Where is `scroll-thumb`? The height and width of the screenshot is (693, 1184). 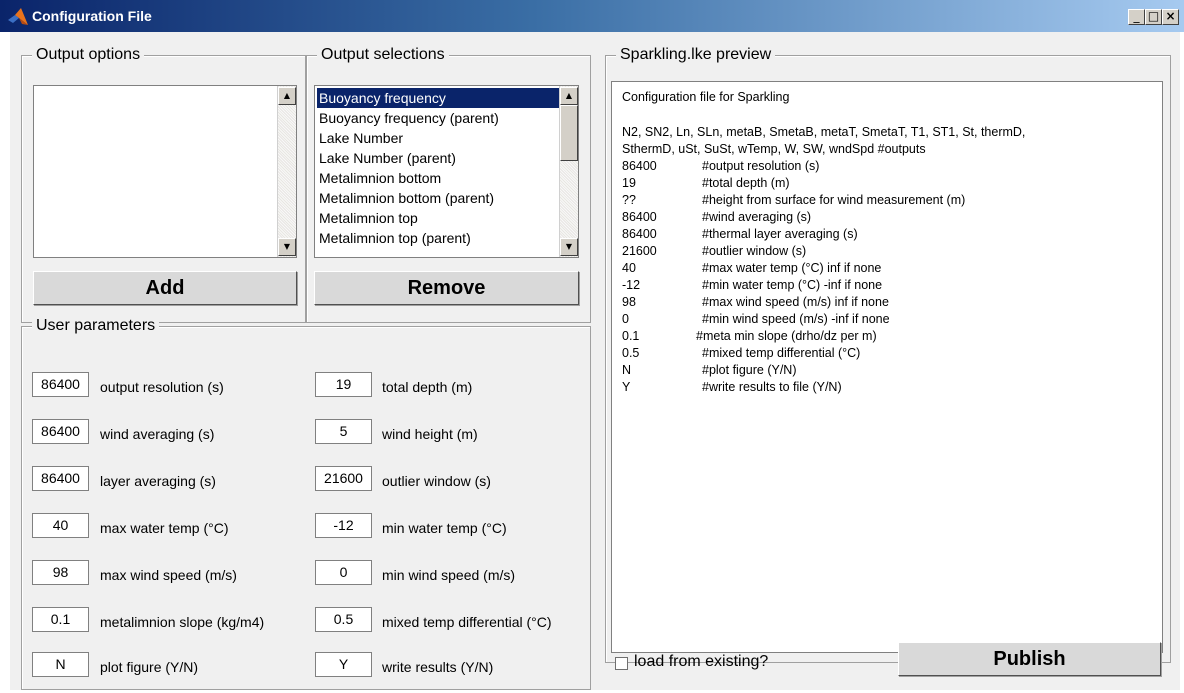
scroll-thumb is located at coordinates (569, 133).